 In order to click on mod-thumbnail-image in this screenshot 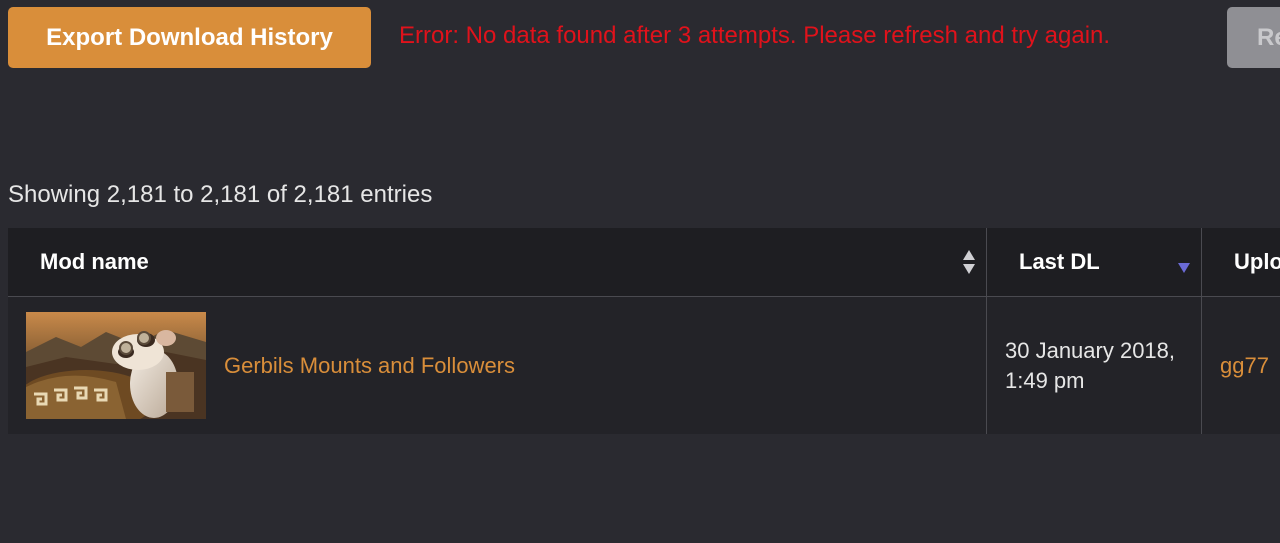, I will do `click(116, 365)`.